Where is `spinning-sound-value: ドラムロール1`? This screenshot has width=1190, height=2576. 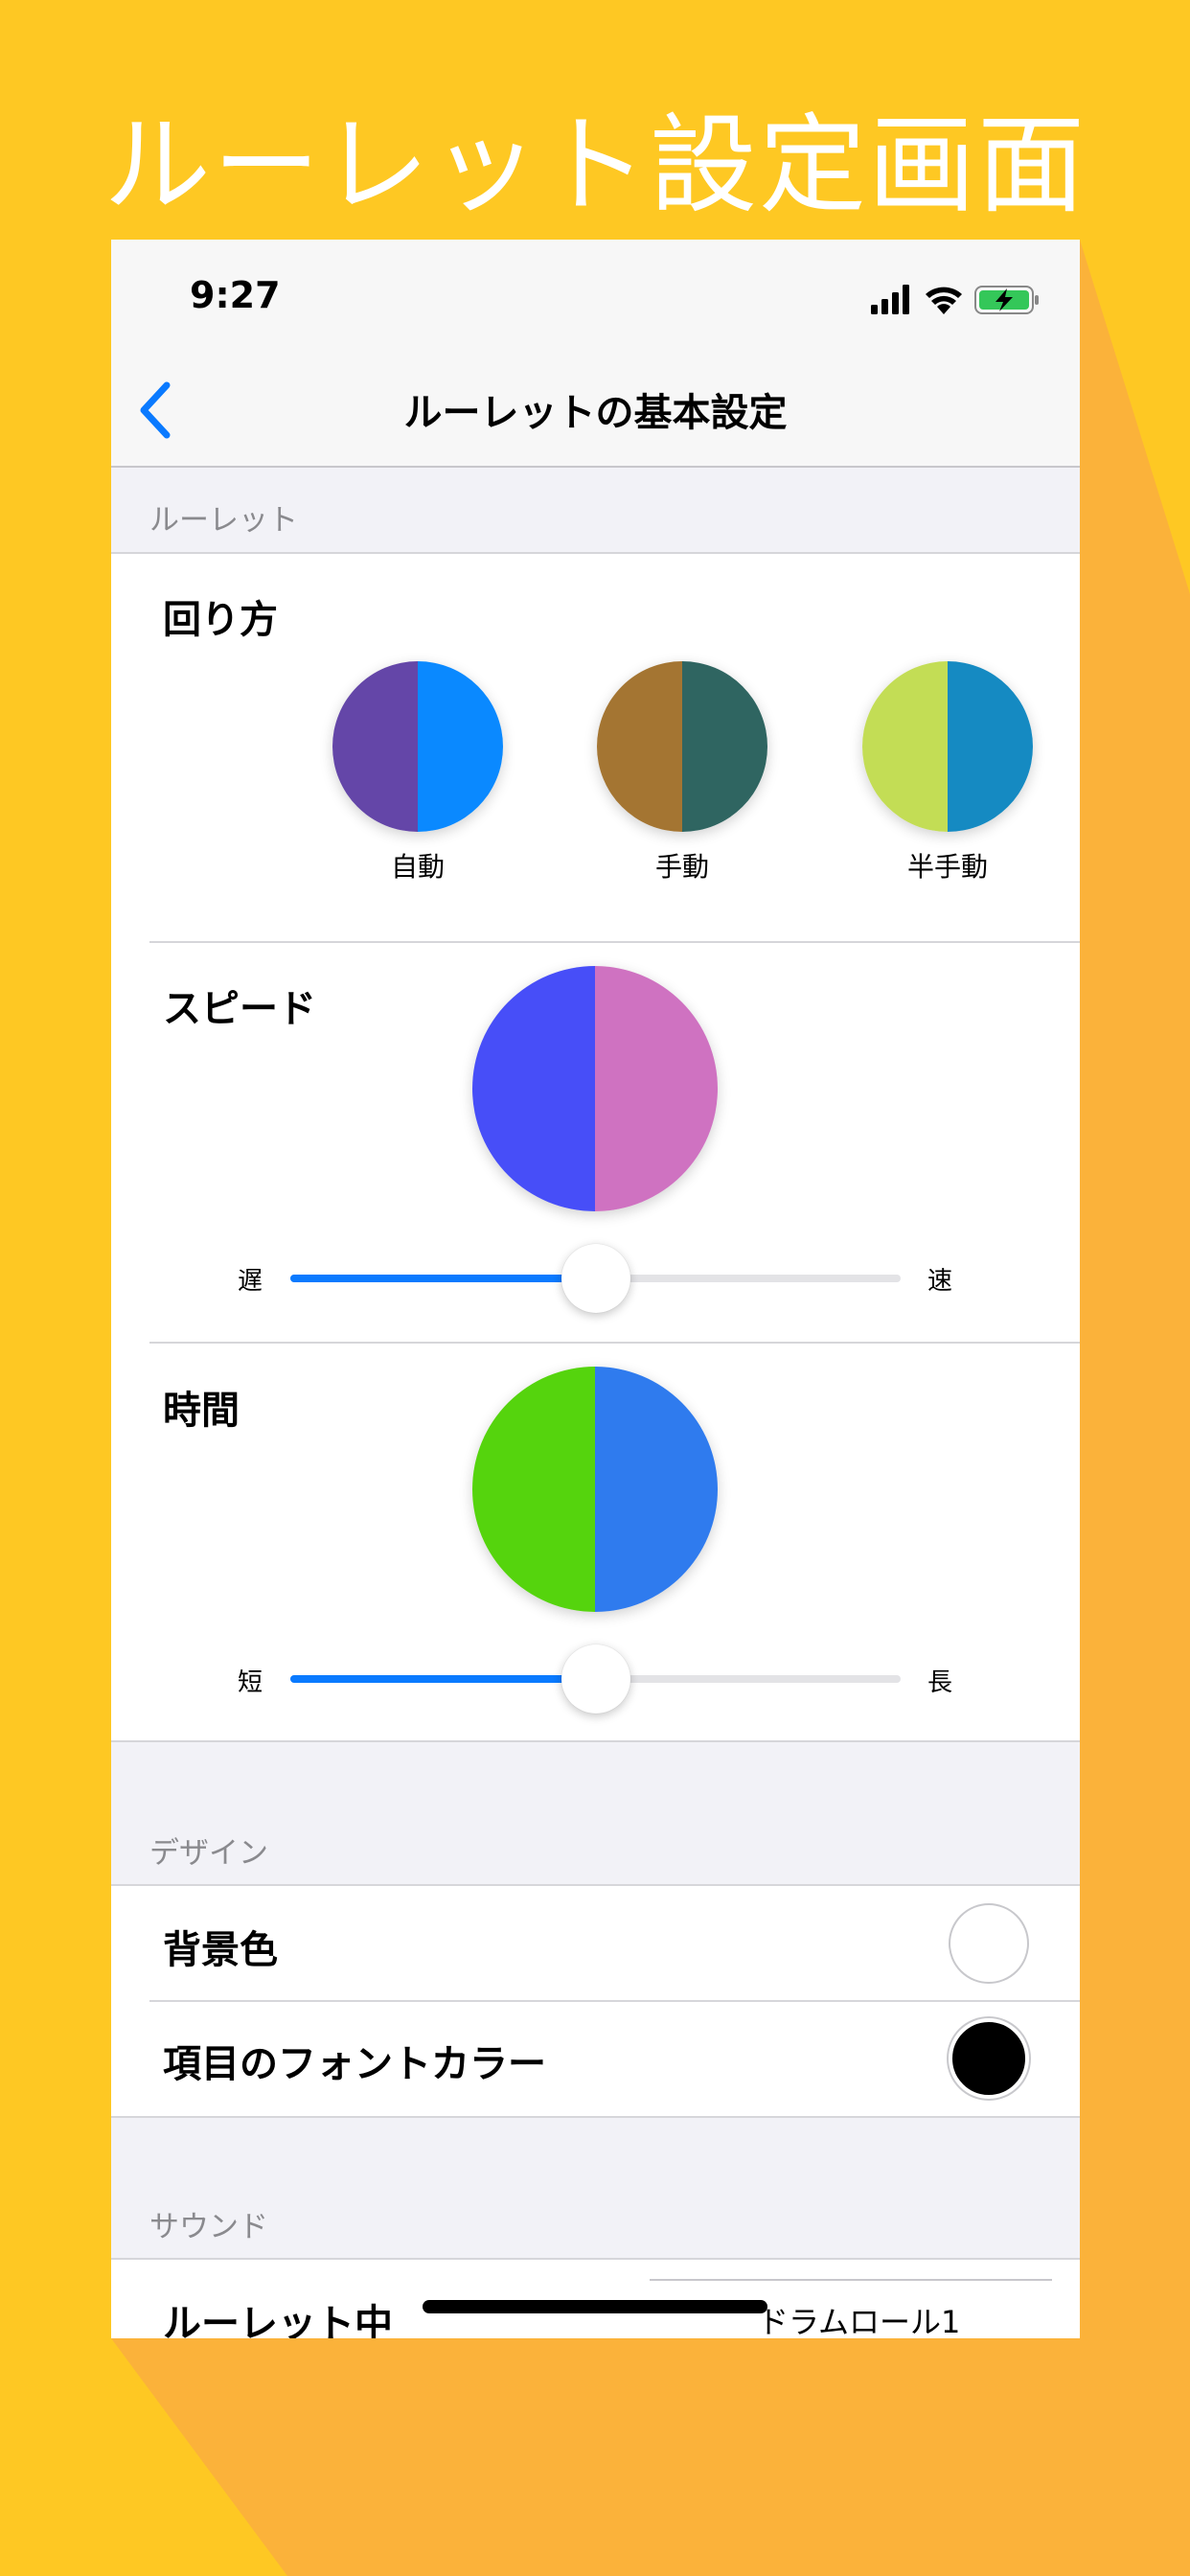 spinning-sound-value: ドラムロール1 is located at coordinates (859, 2321).